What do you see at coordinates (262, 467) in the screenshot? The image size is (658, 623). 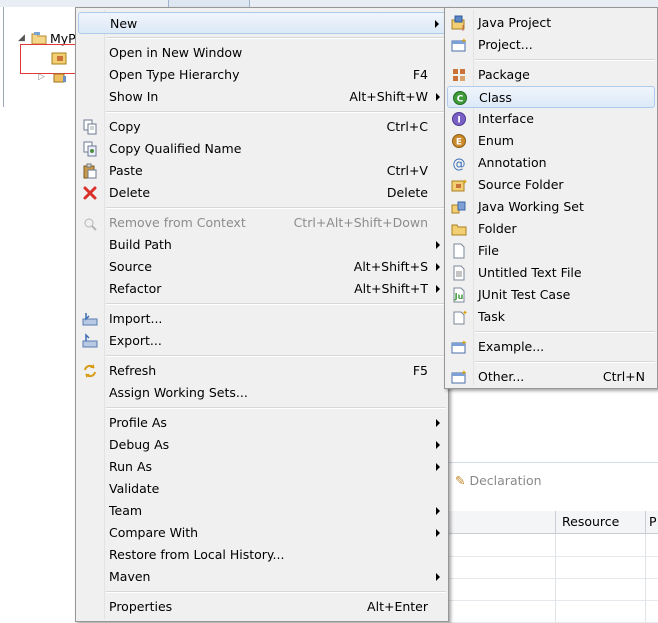 I see `main-menu-item-run-as: Run As` at bounding box center [262, 467].